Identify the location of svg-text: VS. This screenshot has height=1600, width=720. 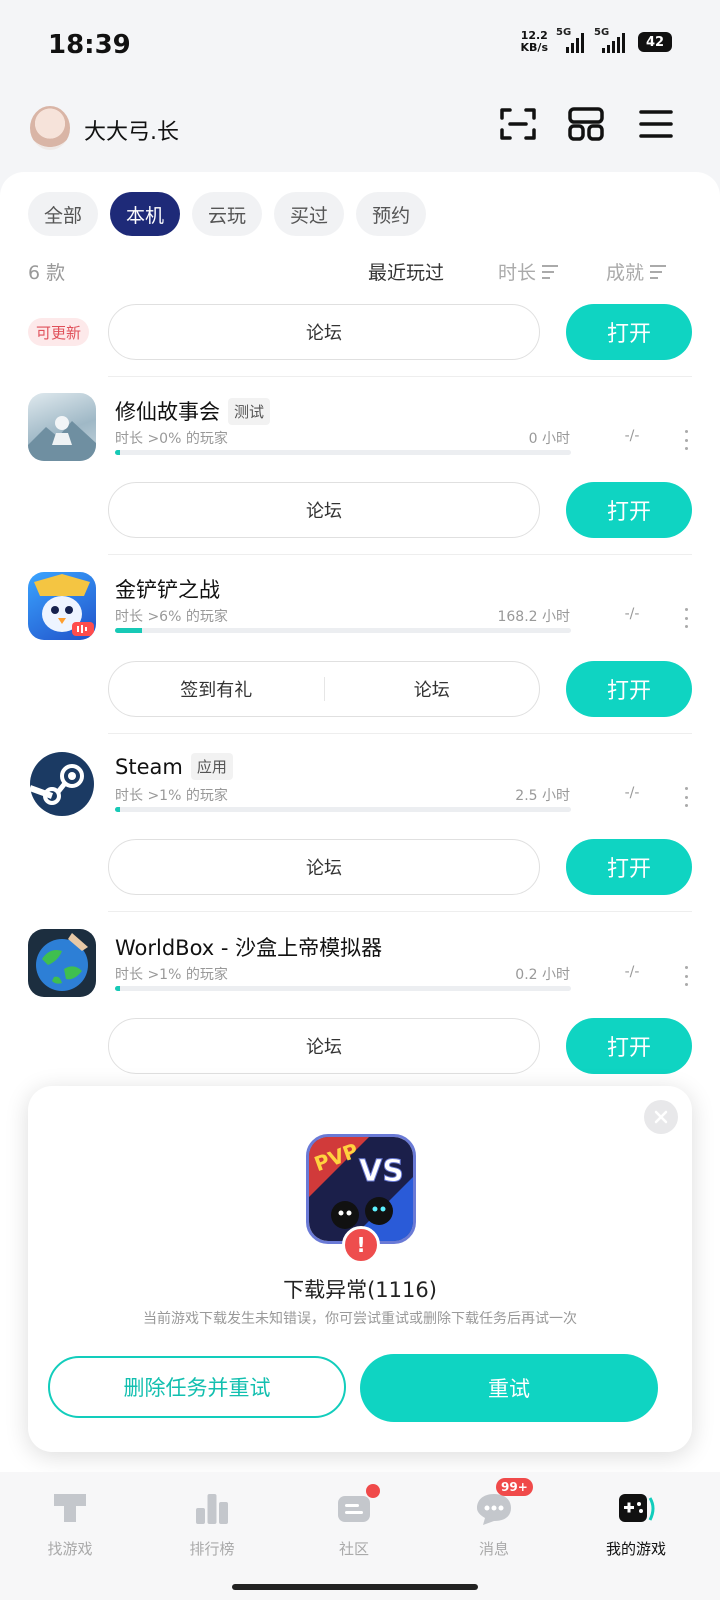
(381, 1171).